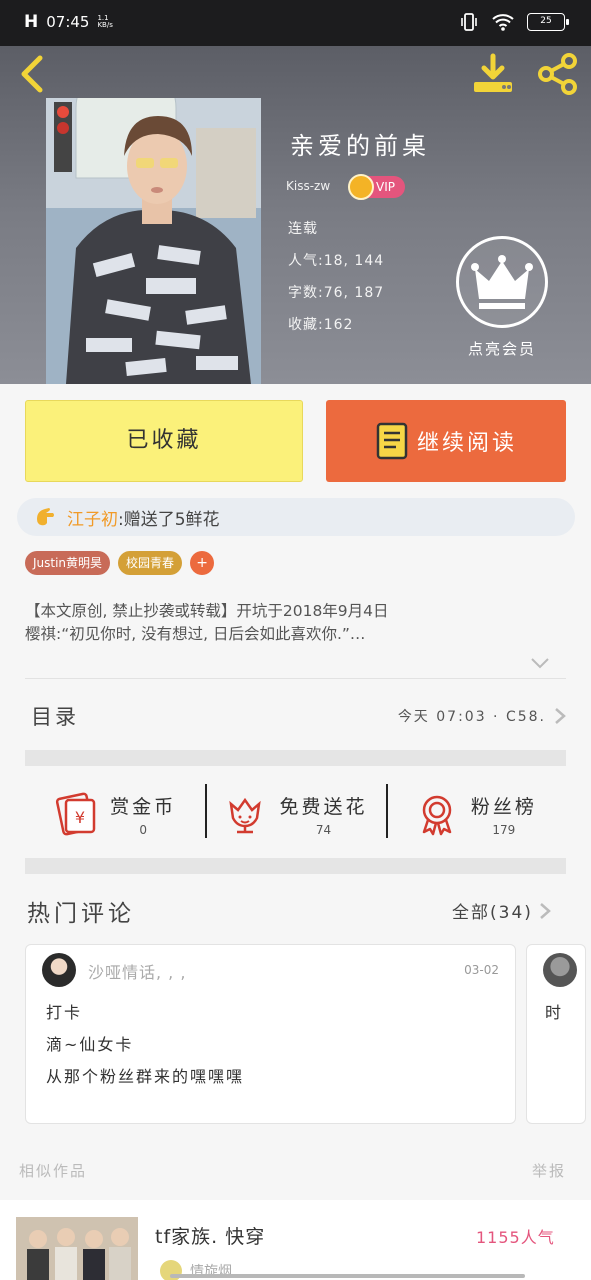 The image size is (591, 1280). I want to click on gift-giver: 江子初, so click(92, 517).